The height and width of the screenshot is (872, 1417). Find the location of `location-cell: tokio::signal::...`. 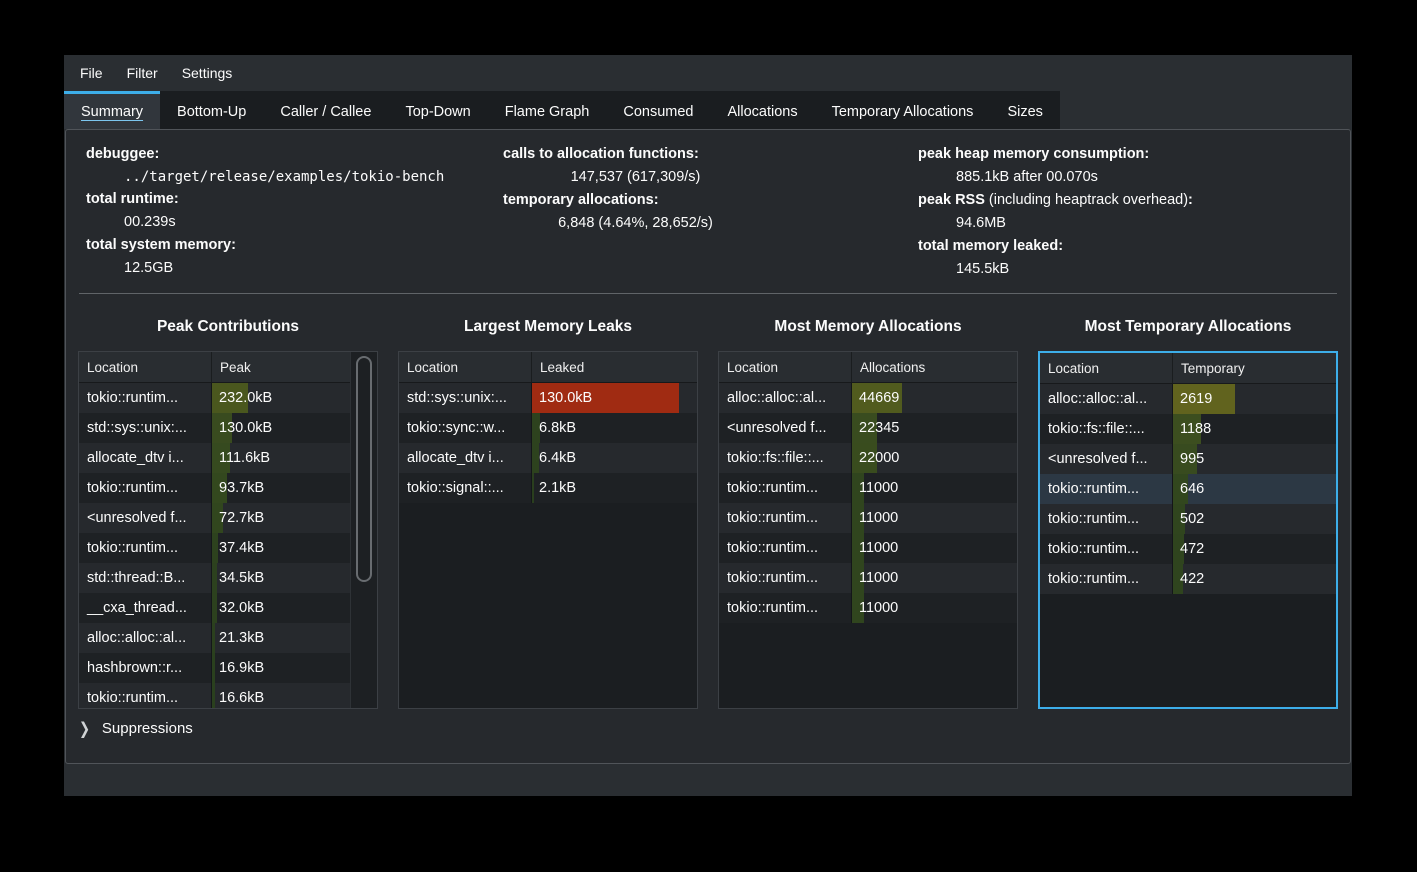

location-cell: tokio::signal::... is located at coordinates (455, 488).